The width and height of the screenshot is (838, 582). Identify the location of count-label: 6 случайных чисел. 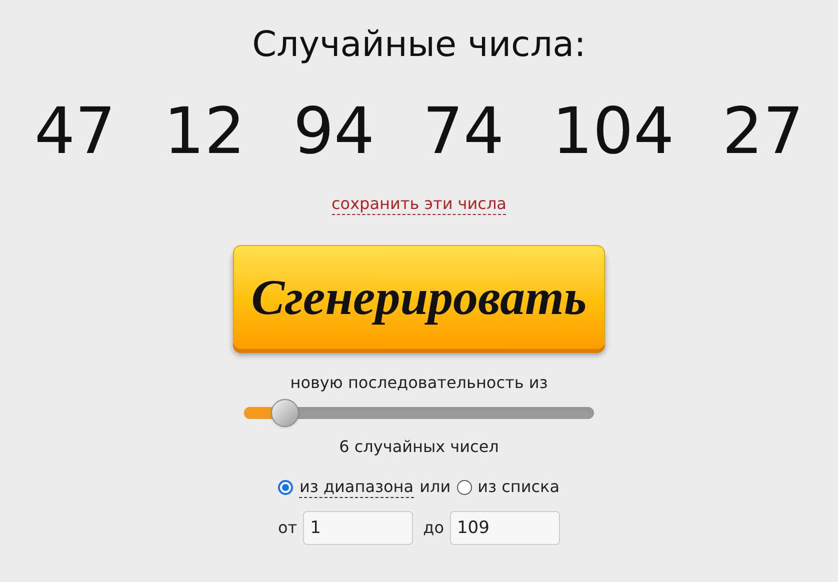
(419, 447).